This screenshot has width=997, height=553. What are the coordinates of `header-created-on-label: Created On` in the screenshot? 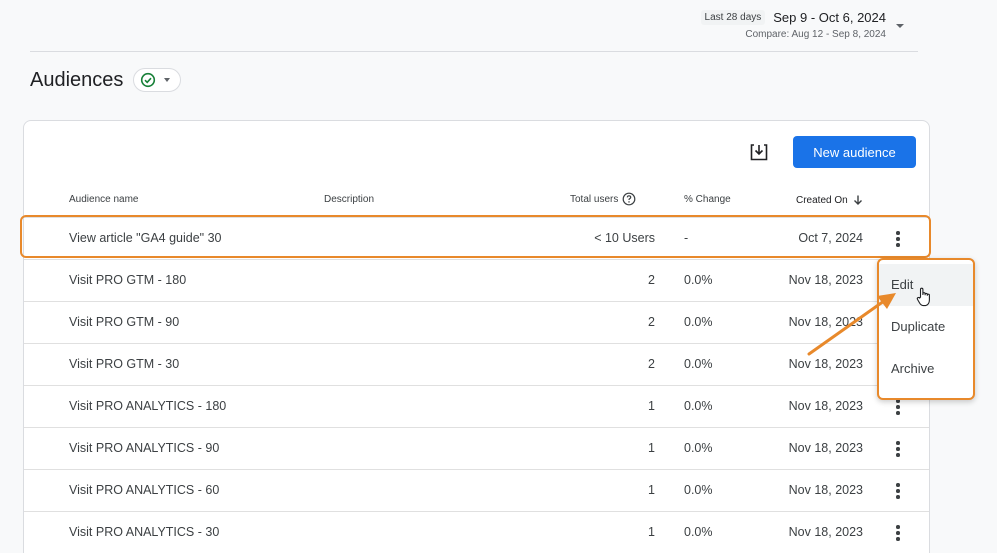 It's located at (822, 200).